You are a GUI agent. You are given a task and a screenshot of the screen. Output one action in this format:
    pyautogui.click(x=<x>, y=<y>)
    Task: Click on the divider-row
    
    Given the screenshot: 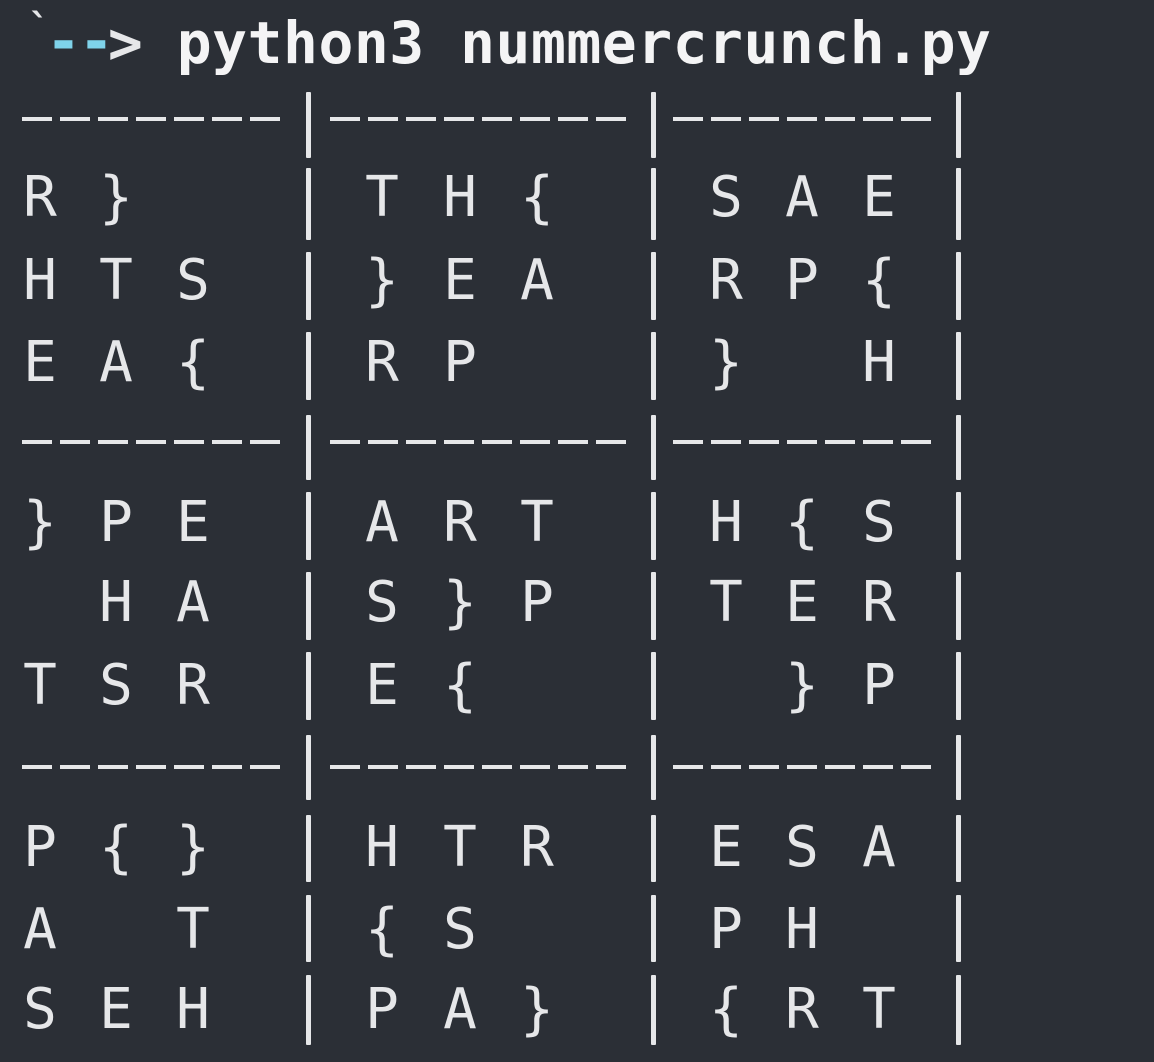 What is the action you would take?
    pyautogui.click(x=500, y=443)
    